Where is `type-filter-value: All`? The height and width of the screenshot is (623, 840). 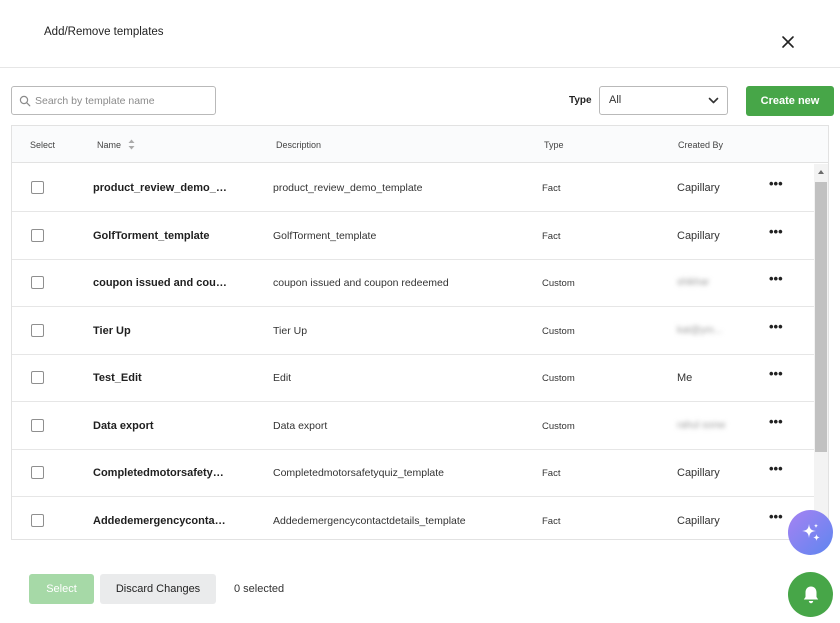
type-filter-value: All is located at coordinates (615, 100).